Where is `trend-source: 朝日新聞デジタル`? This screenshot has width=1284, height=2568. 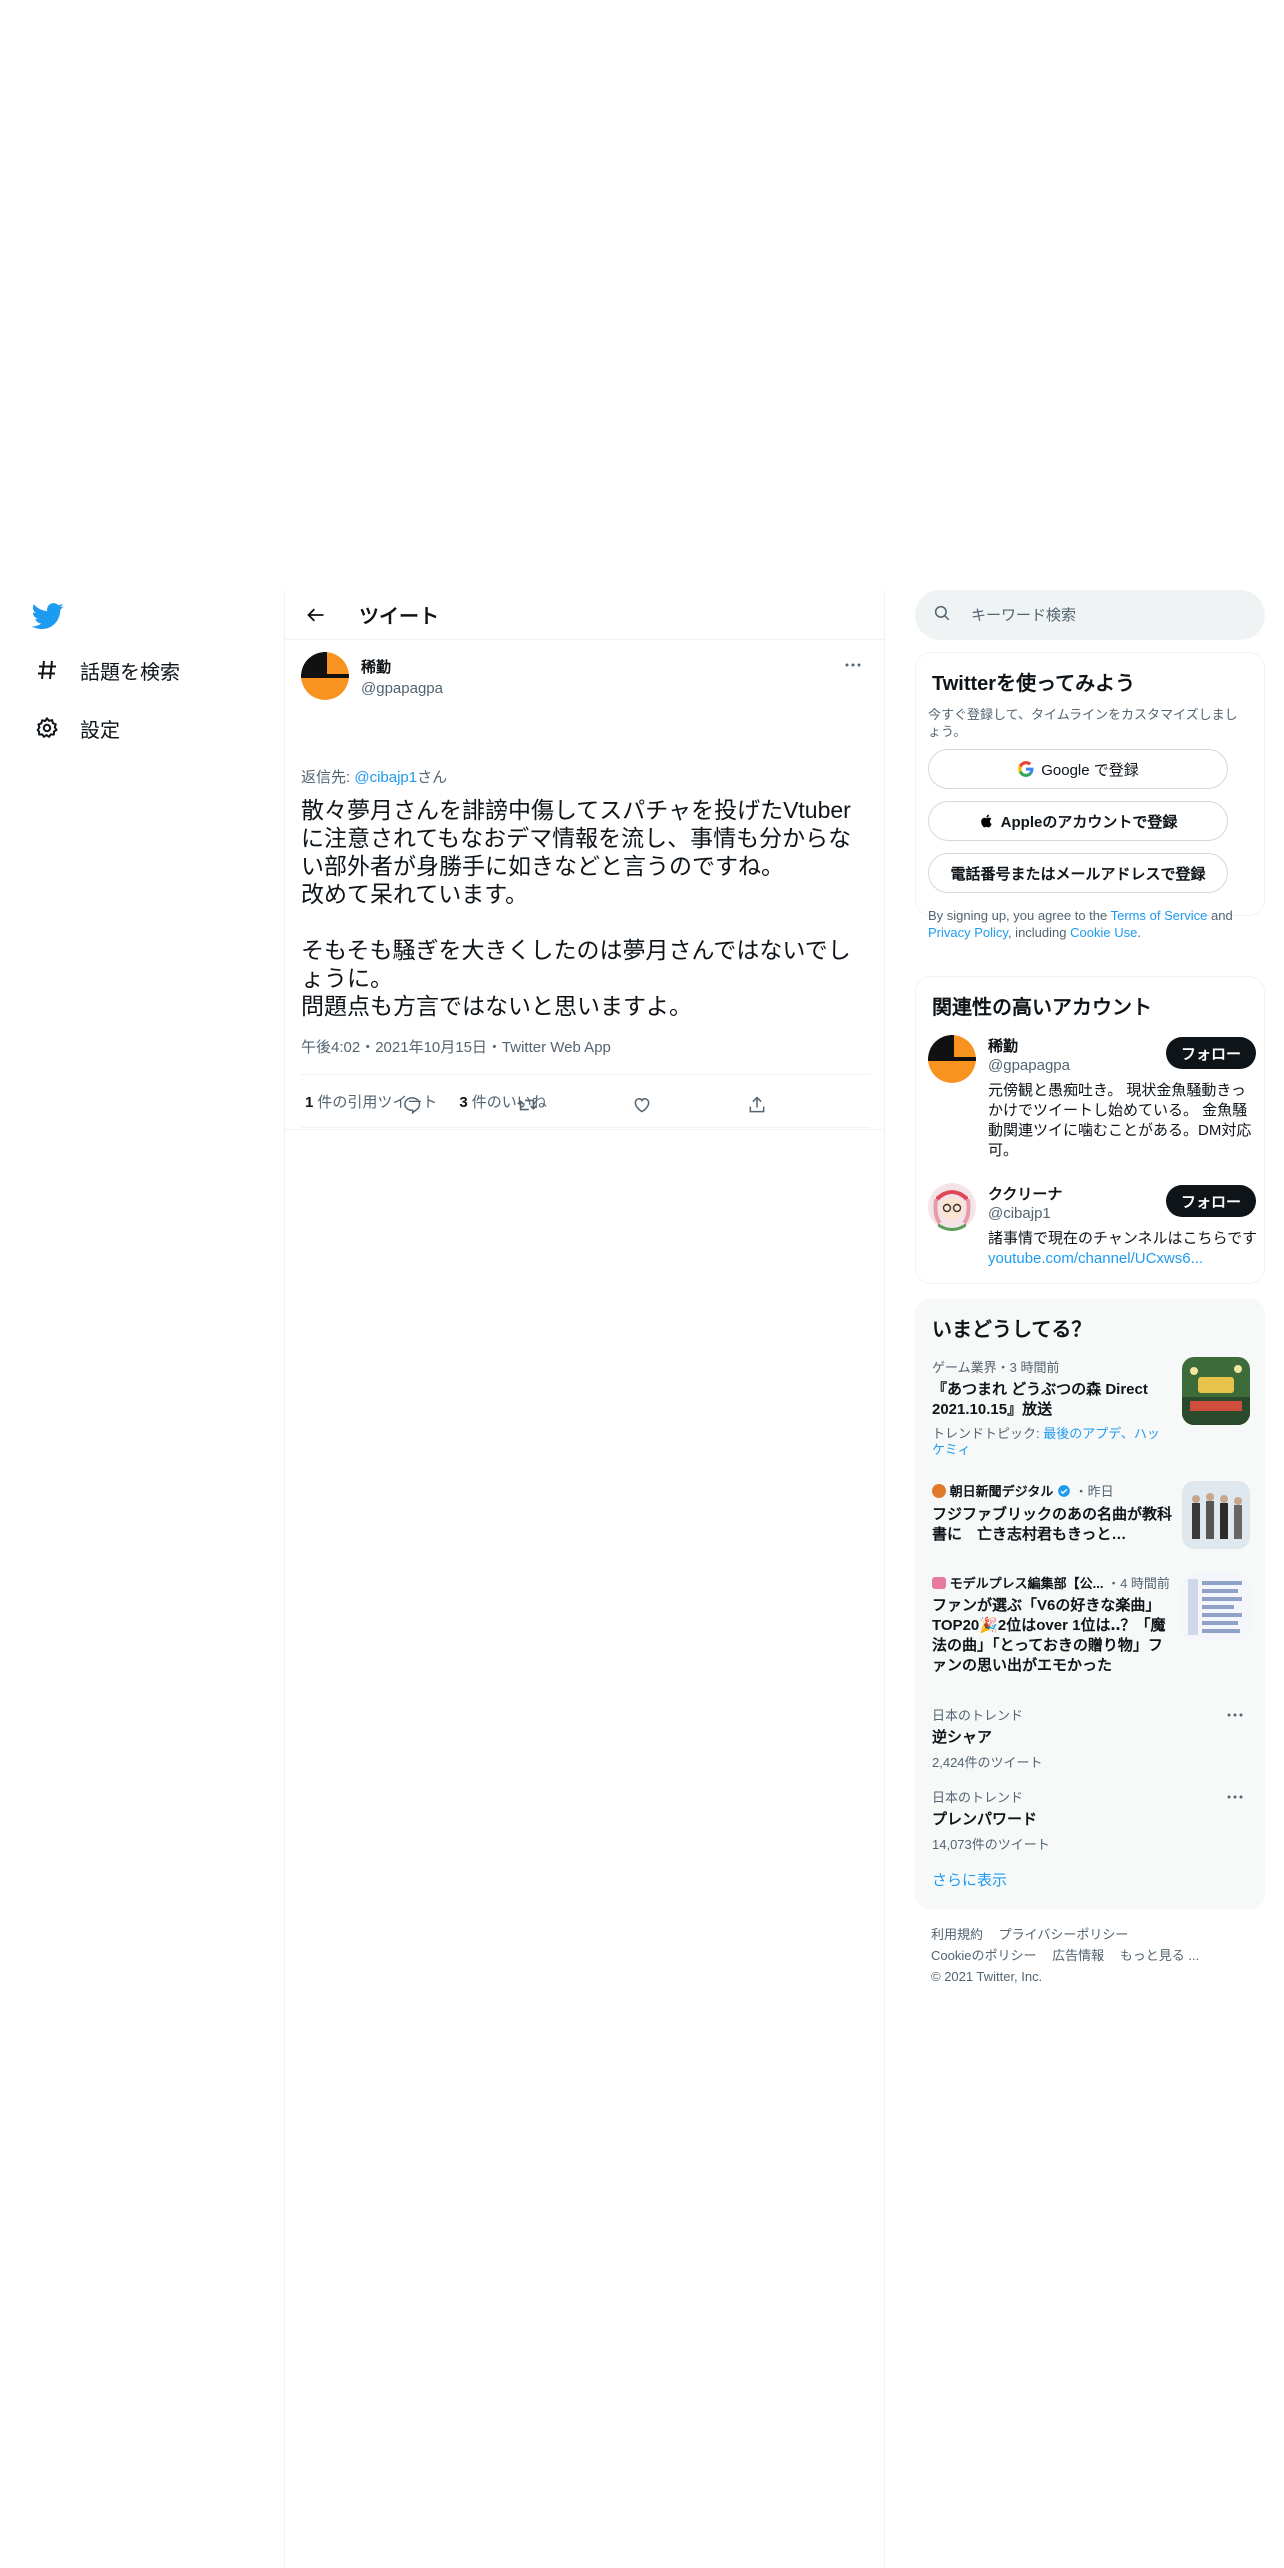
trend-source: 朝日新聞デジタル is located at coordinates (1001, 1491).